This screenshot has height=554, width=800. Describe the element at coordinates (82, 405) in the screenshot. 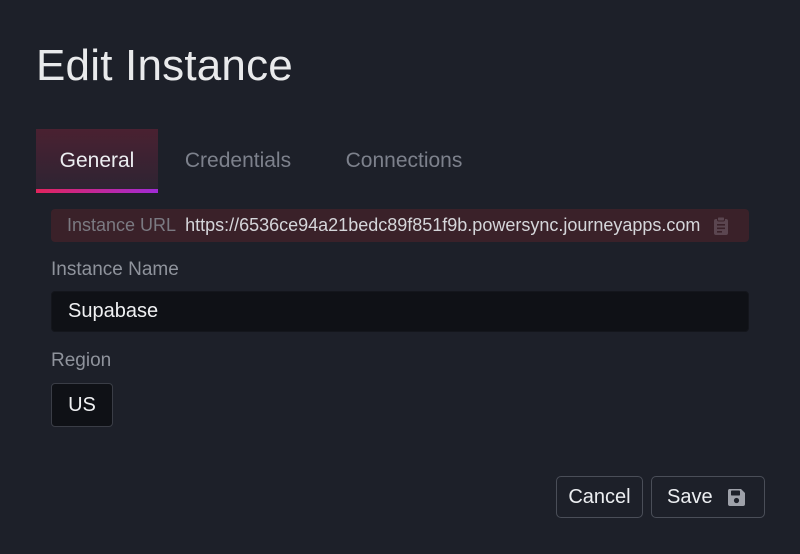

I see `region-select: US` at that location.